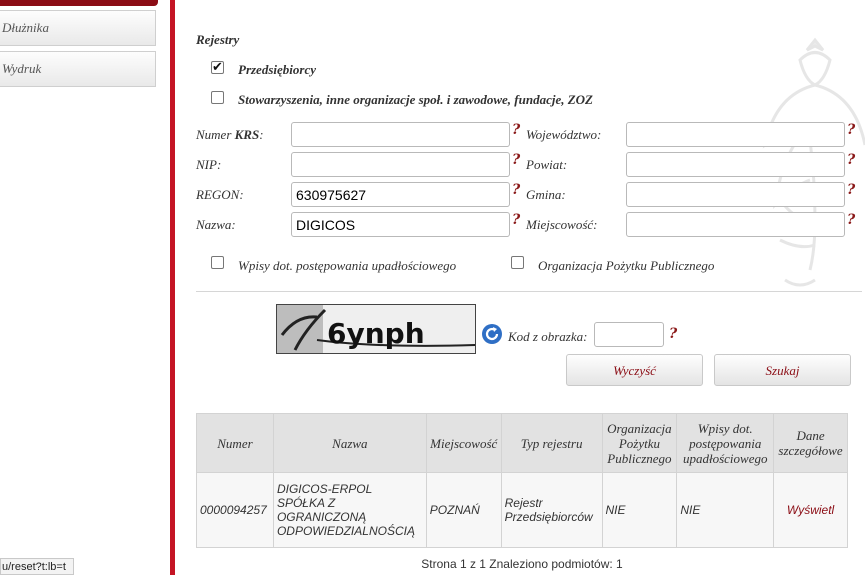 The height and width of the screenshot is (575, 865). Describe the element at coordinates (209, 164) in the screenshot. I see `label-nip: NIP:` at that location.